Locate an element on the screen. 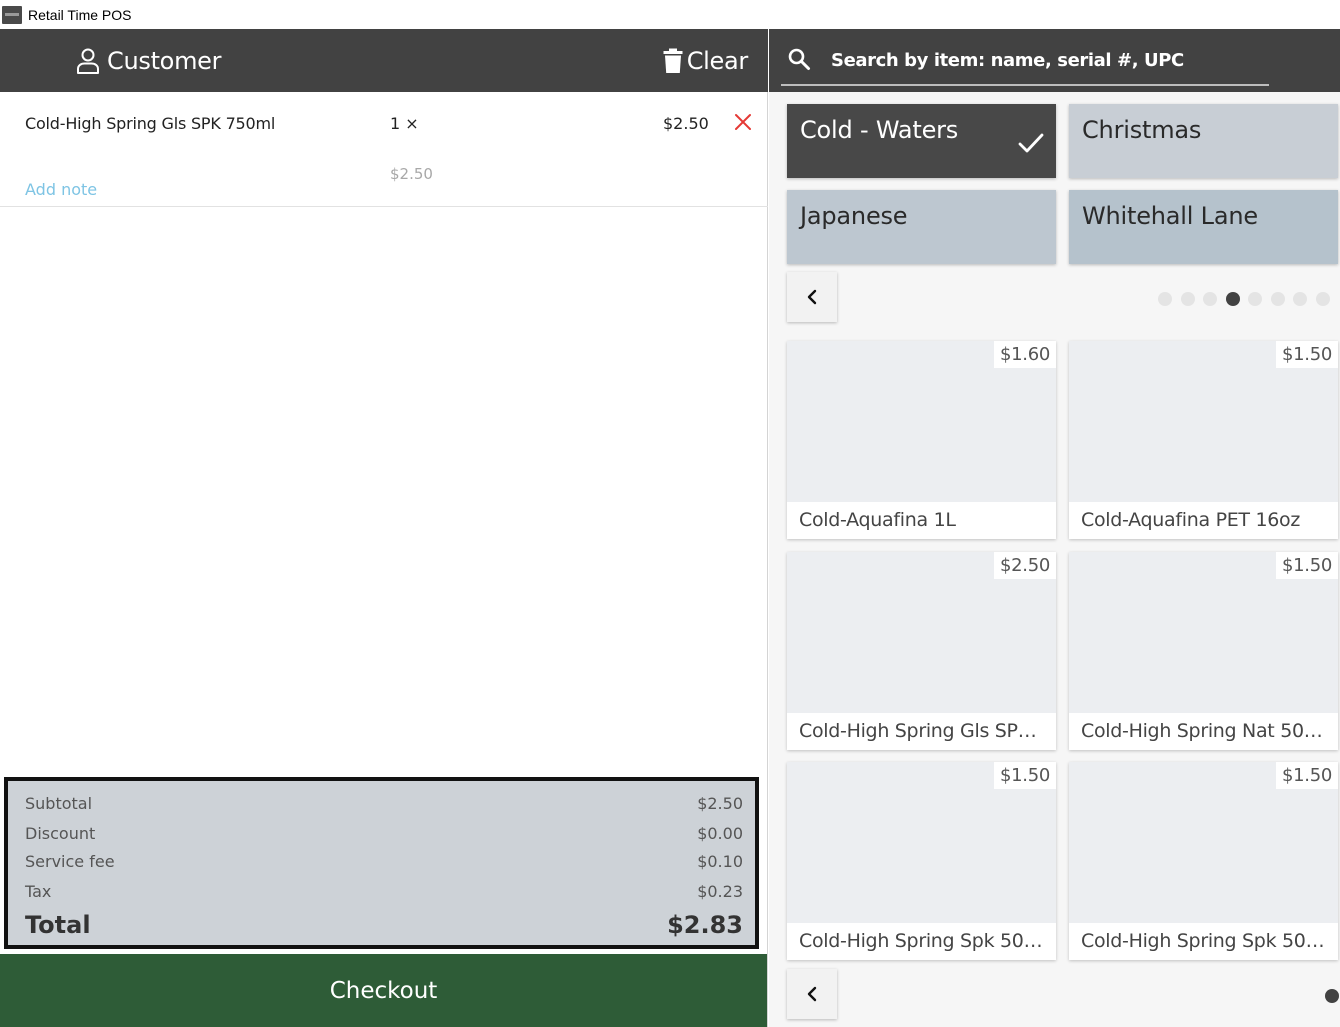  add-note-link: Add note is located at coordinates (61, 189).